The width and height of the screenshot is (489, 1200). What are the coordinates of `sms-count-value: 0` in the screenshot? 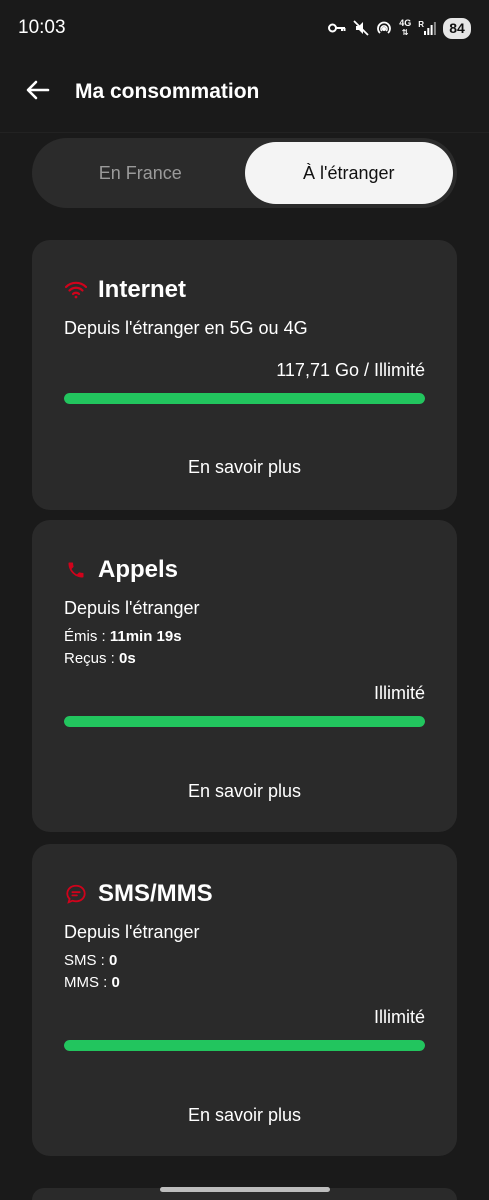 It's located at (113, 960).